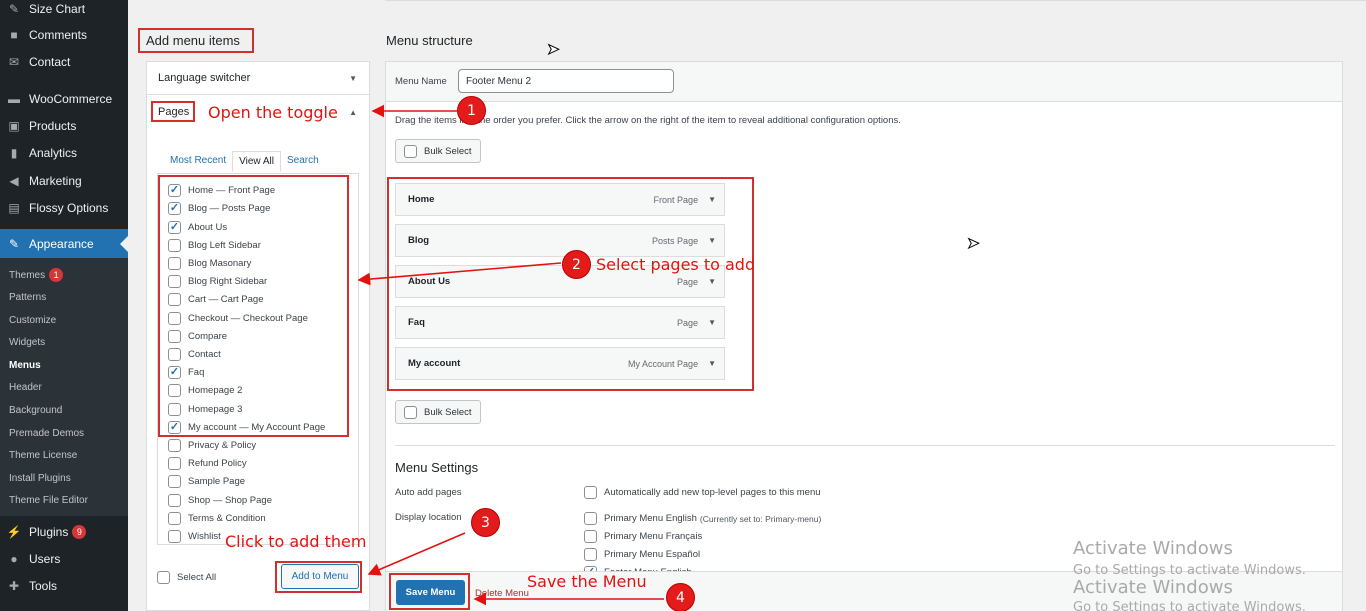 The height and width of the screenshot is (611, 1366). Describe the element at coordinates (296, 541) in the screenshot. I see `step-3-text: Click to add them` at that location.